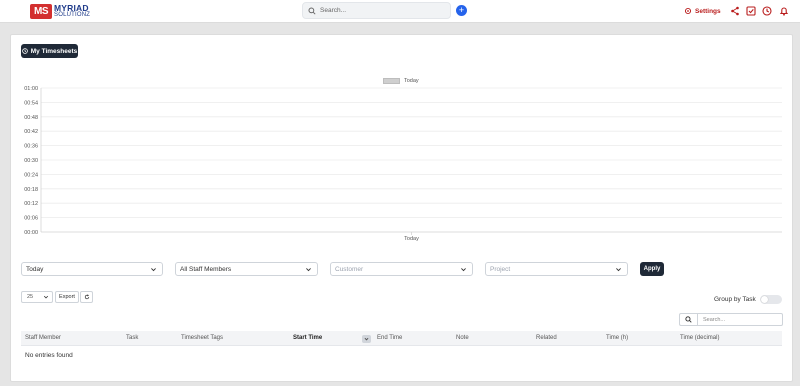 Image resolution: width=800 pixels, height=386 pixels. I want to click on page-length-value: 25, so click(30, 297).